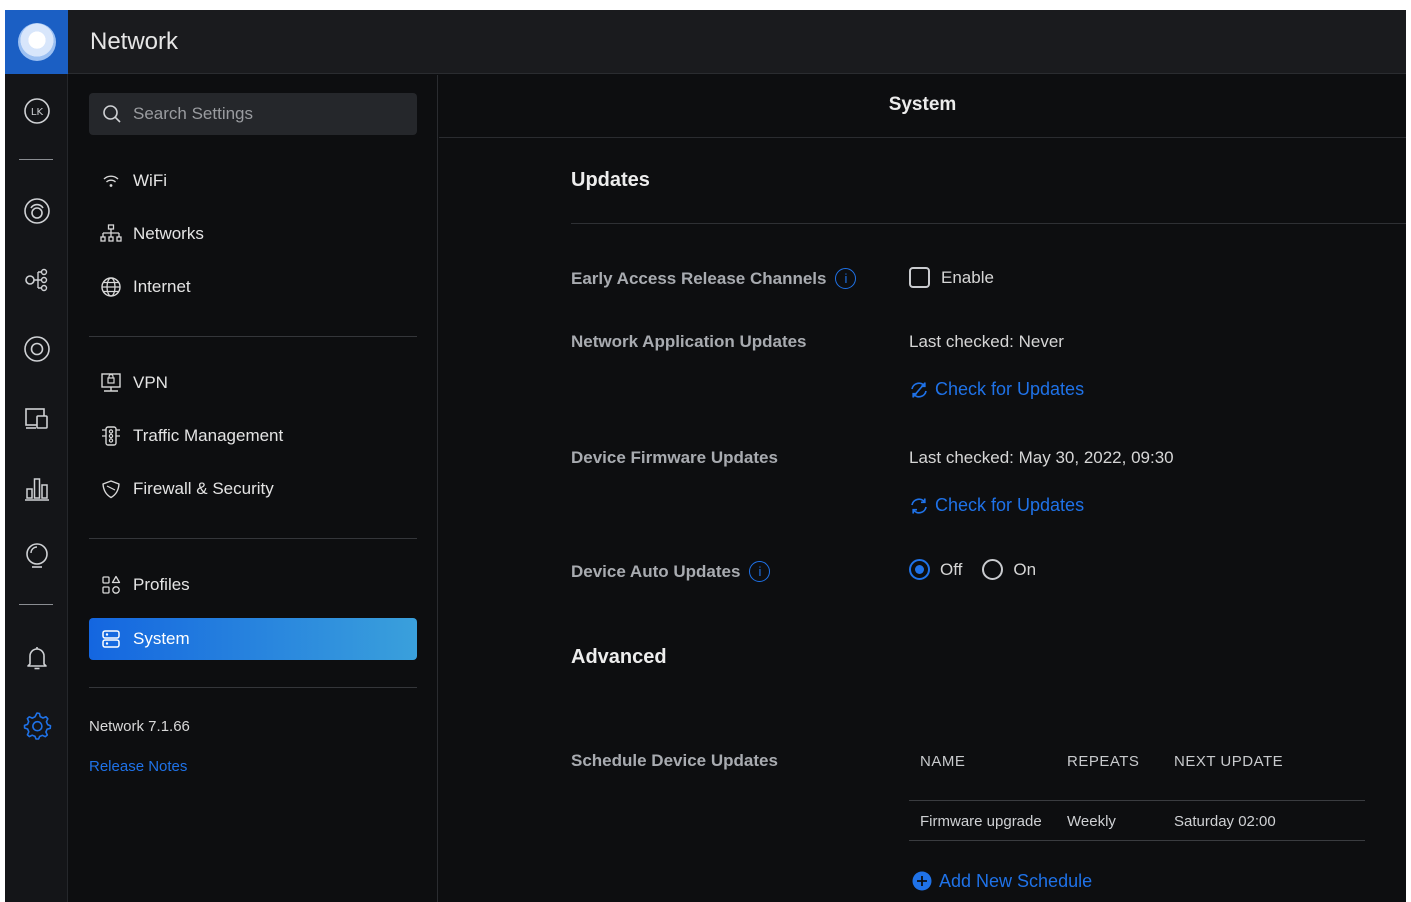  What do you see at coordinates (138, 766) in the screenshot?
I see `release-notes-link: Release Notes` at bounding box center [138, 766].